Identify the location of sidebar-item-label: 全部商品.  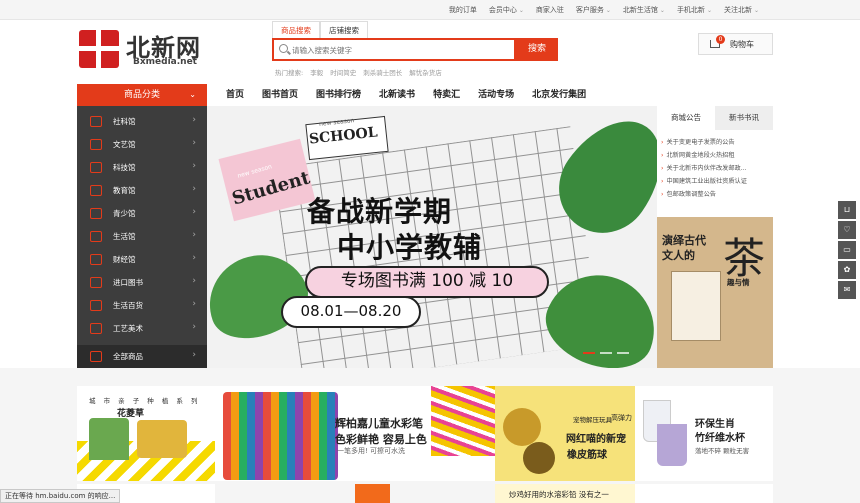
(128, 356).